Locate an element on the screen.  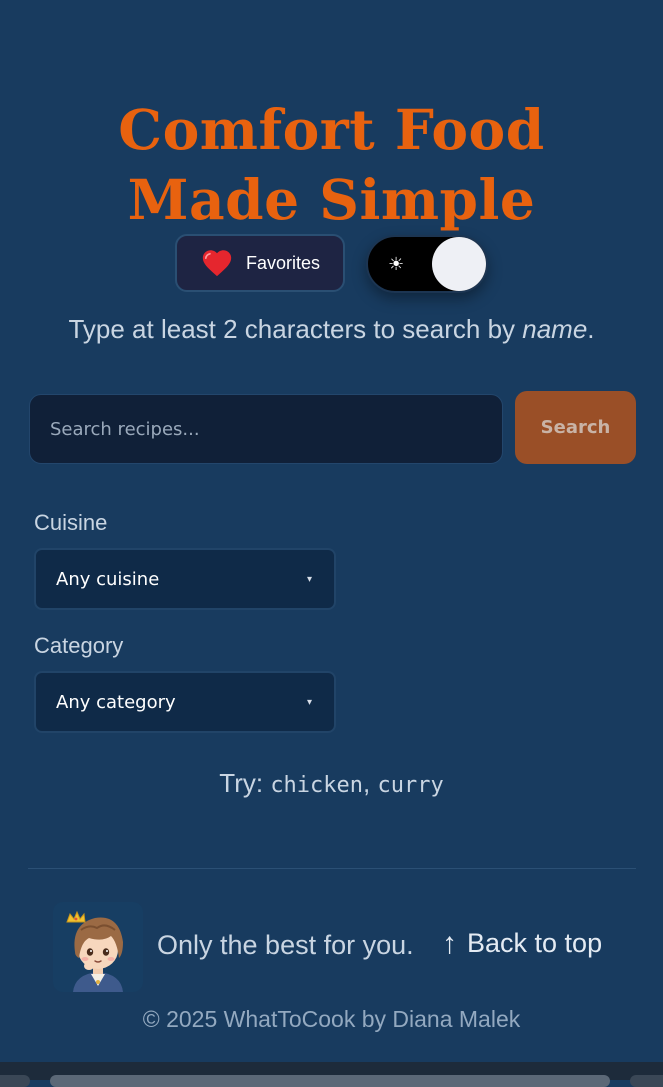
footer-divider is located at coordinates (332, 868).